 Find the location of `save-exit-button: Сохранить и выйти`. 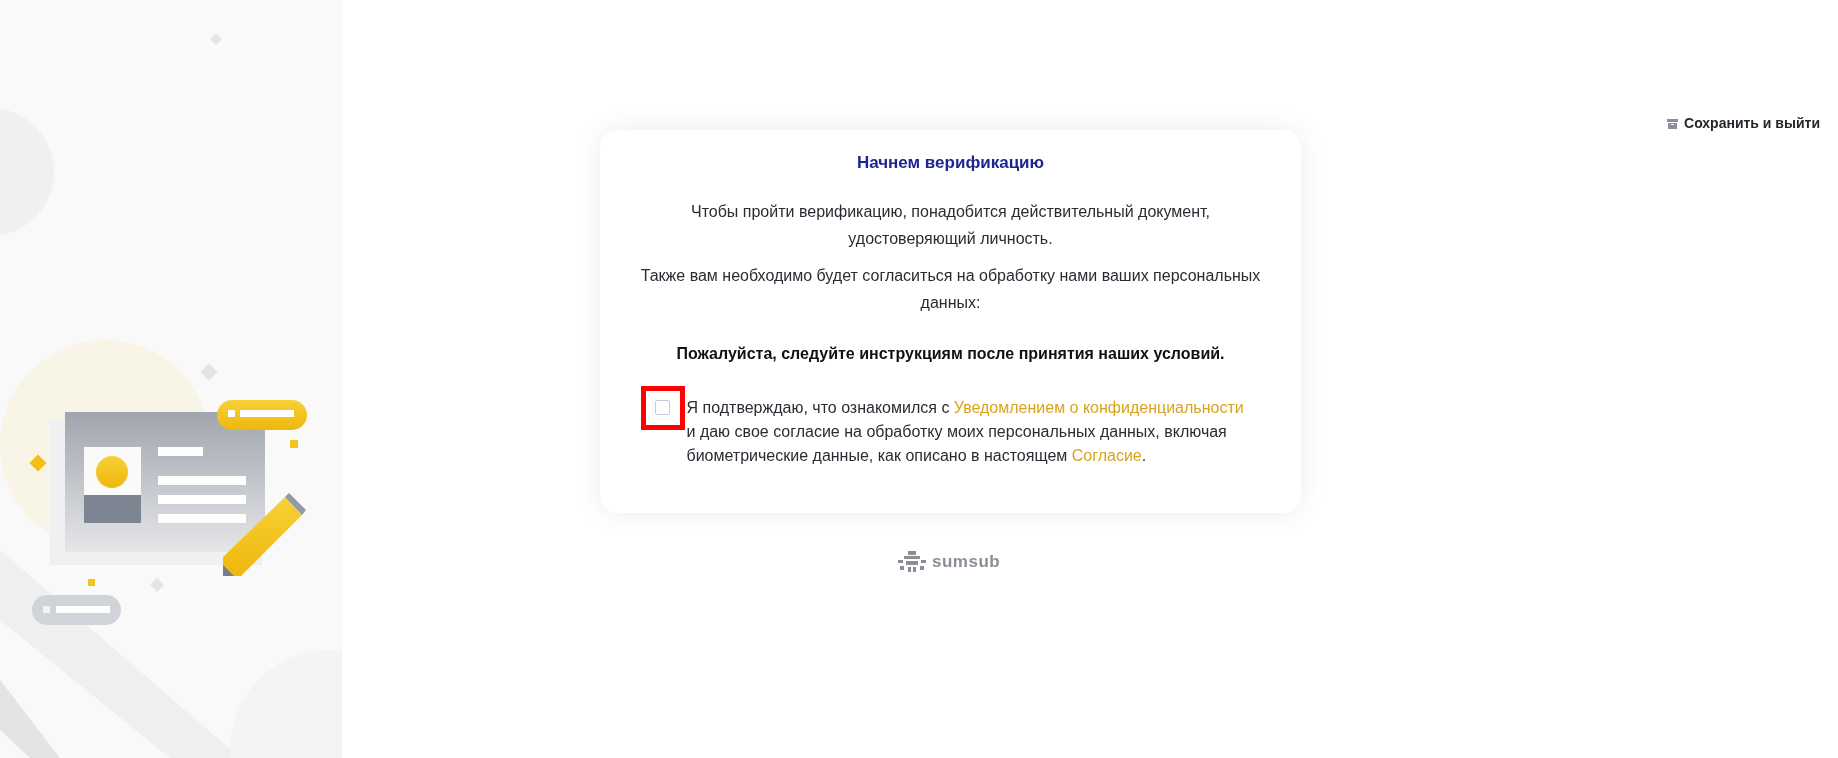

save-exit-button: Сохранить и выйти is located at coordinates (1743, 123).